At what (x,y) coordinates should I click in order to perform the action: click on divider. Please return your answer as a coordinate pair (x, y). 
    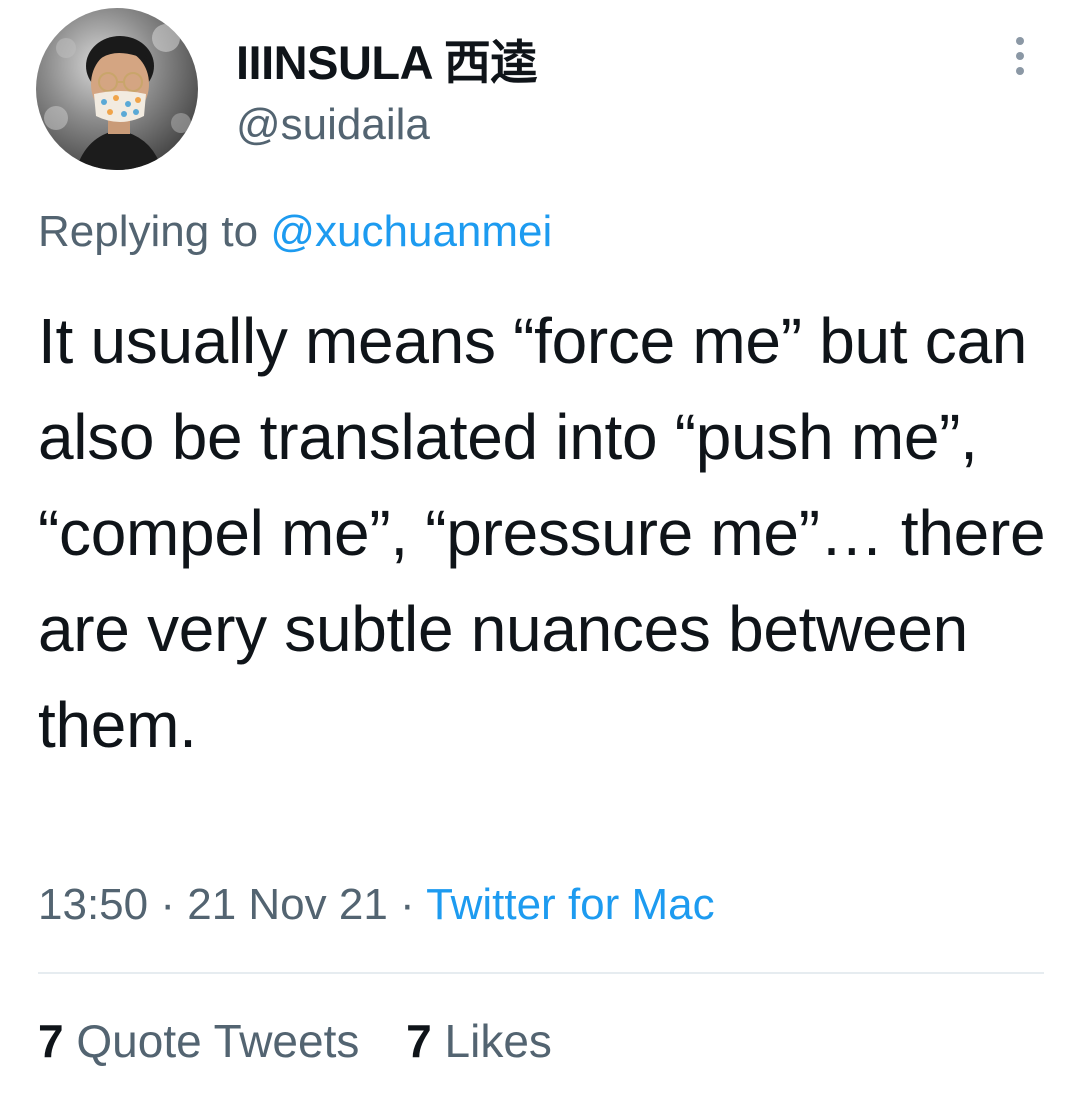
    Looking at the image, I should click on (541, 973).